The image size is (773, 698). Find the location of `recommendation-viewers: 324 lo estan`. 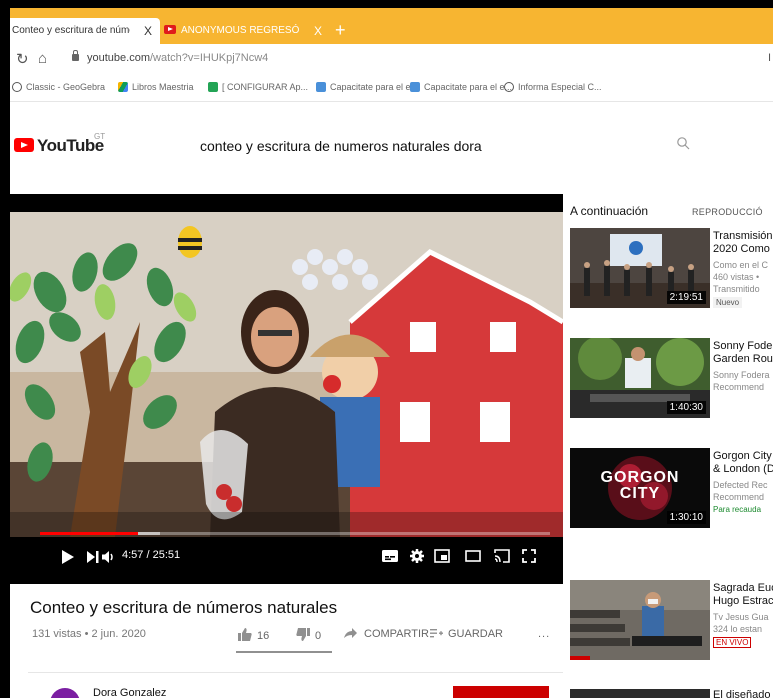

recommendation-viewers: 324 lo estan is located at coordinates (738, 629).